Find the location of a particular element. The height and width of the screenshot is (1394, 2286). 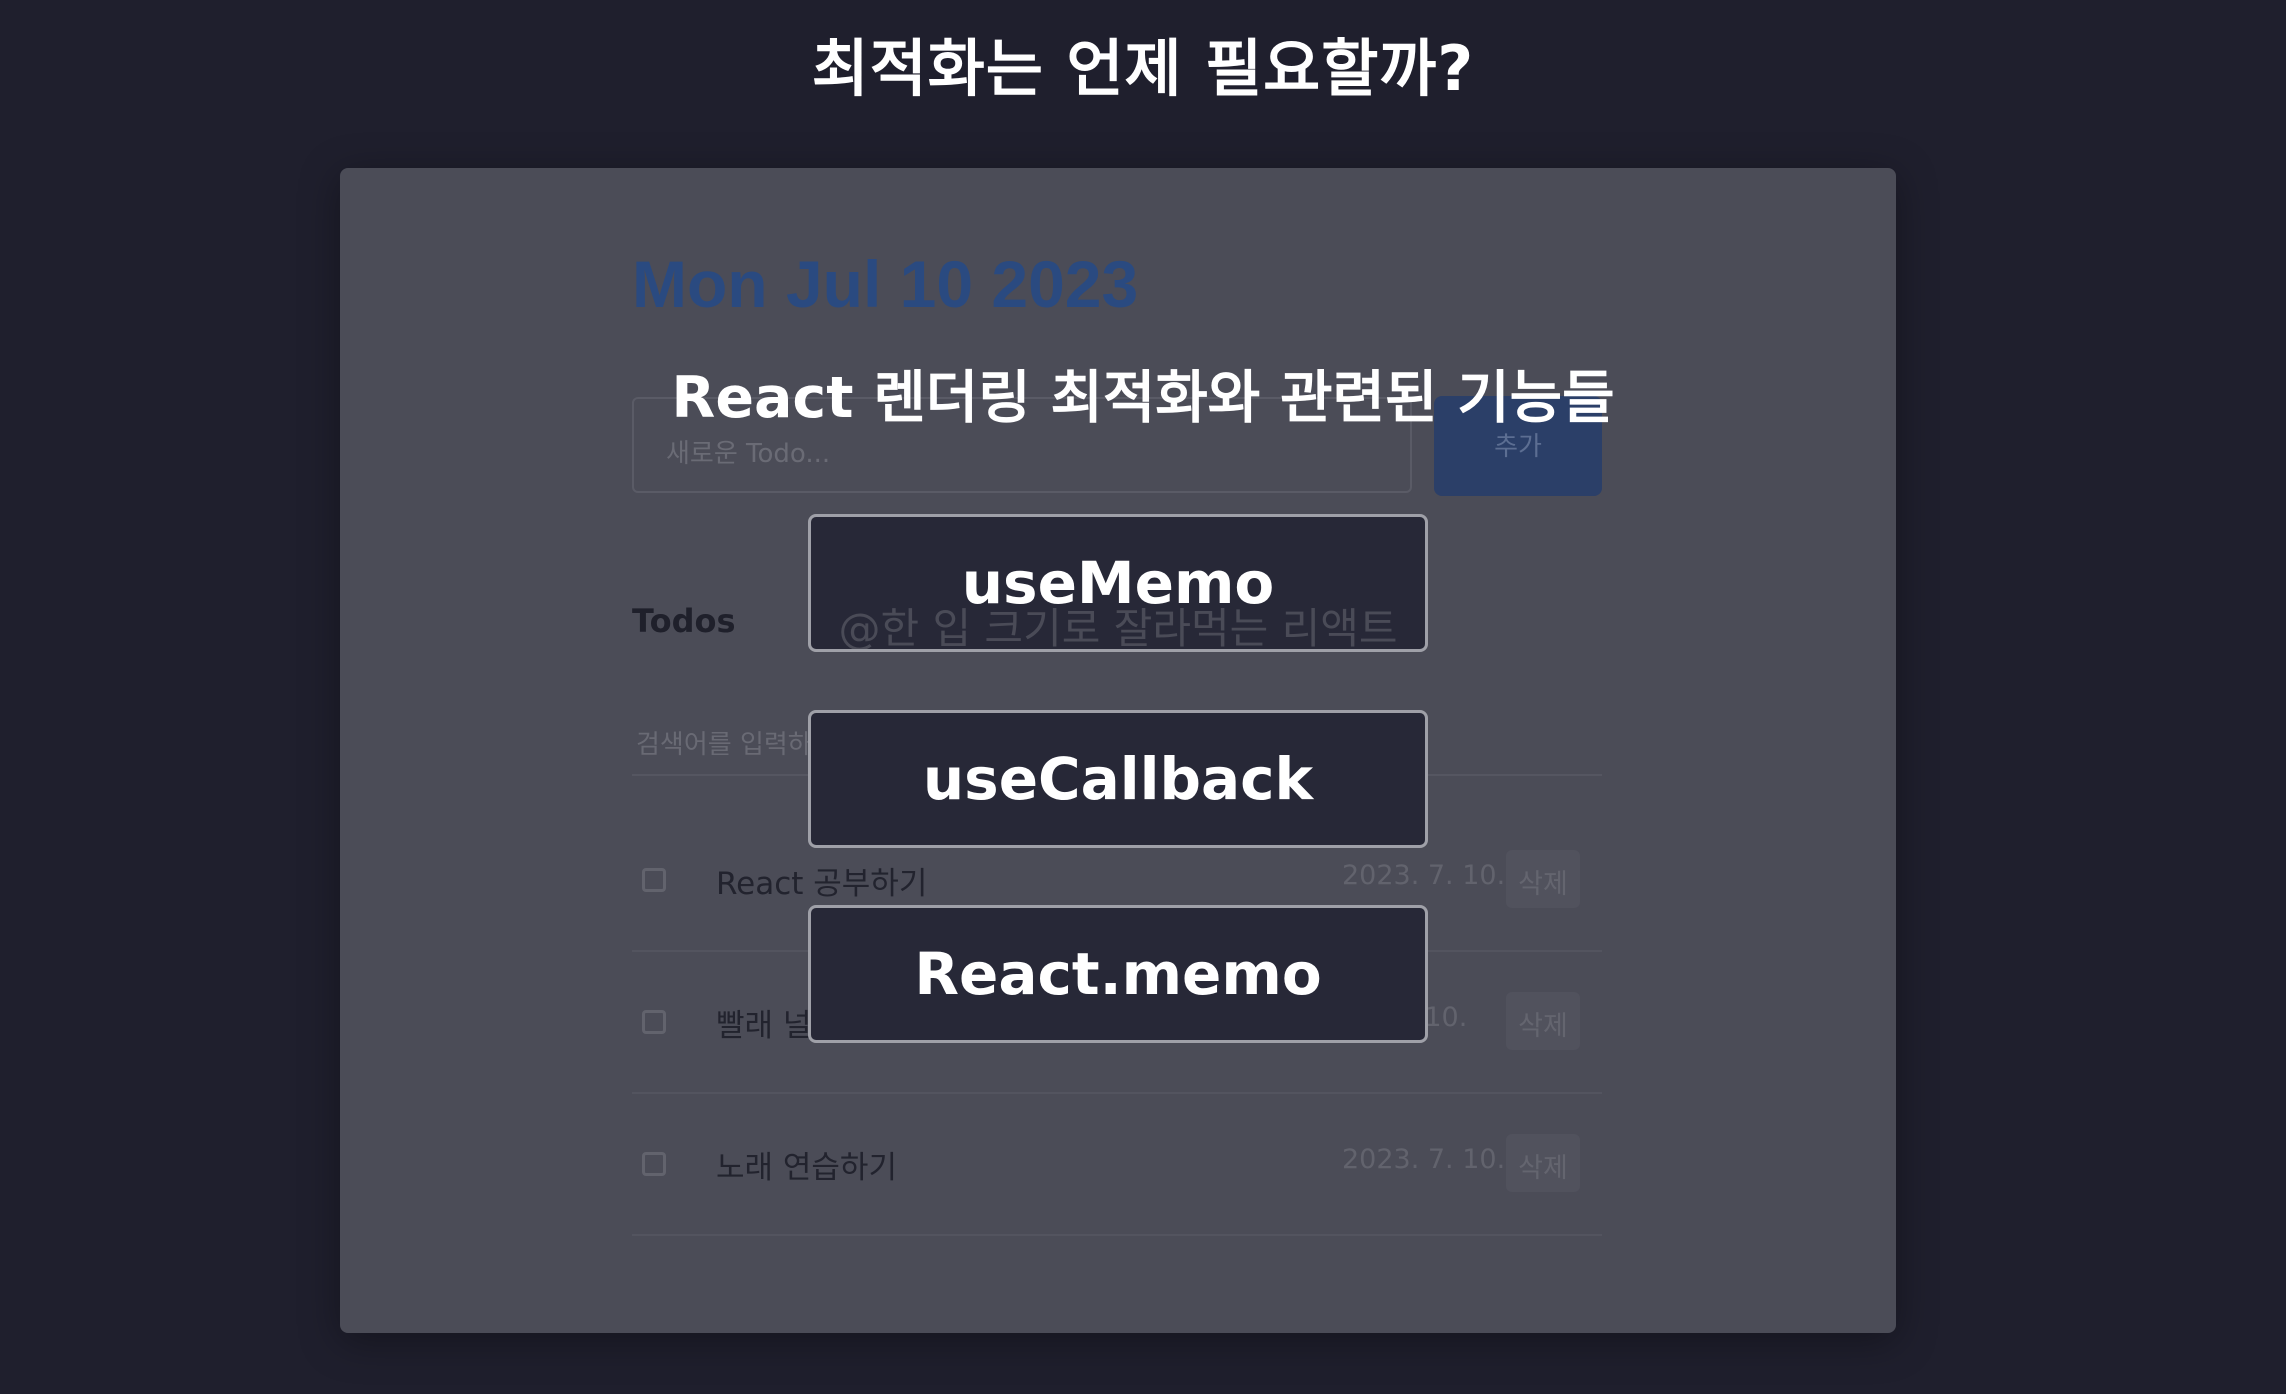

feature-react-memo: React.memo is located at coordinates (1118, 974).